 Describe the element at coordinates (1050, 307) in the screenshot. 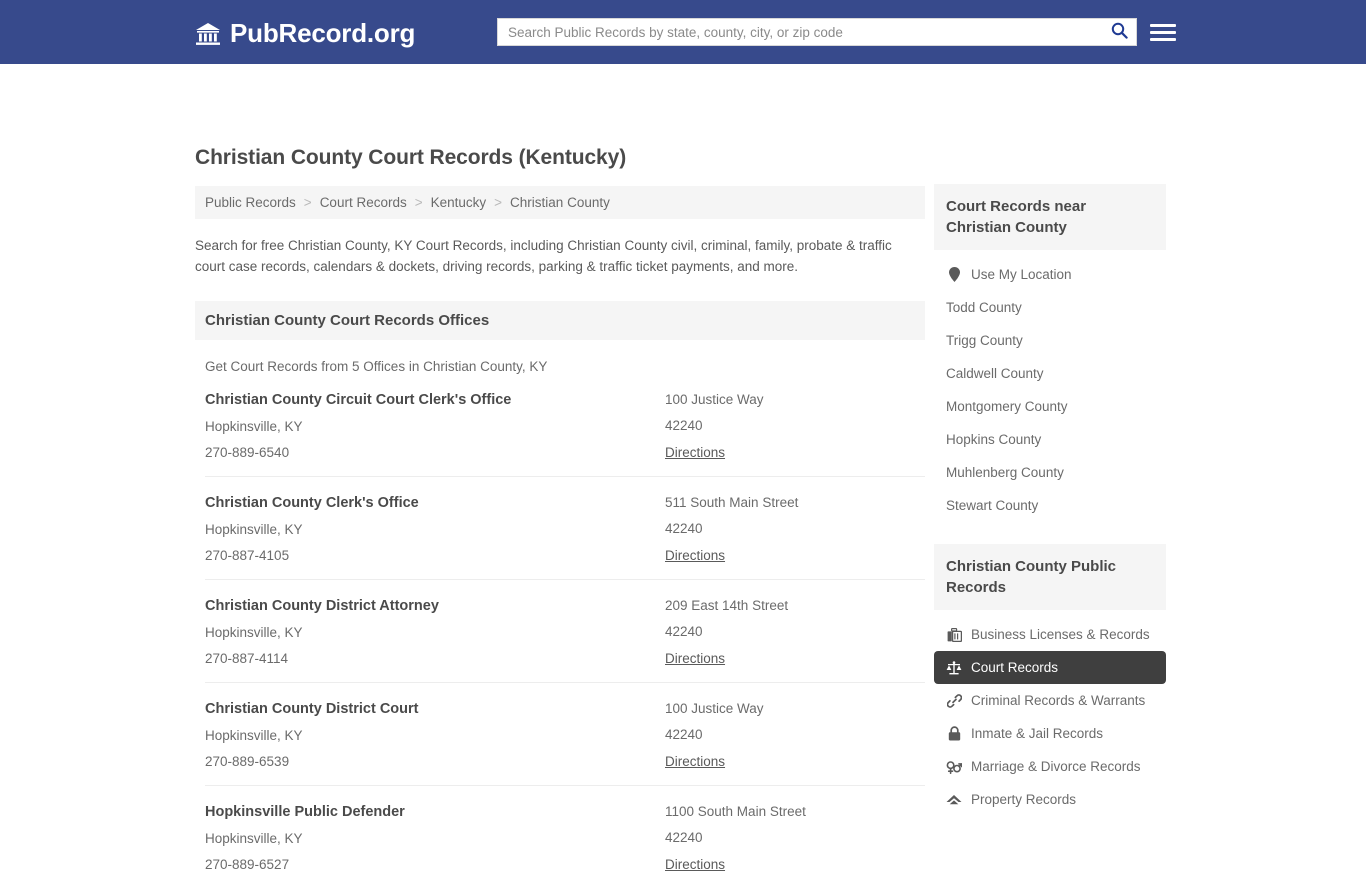

I see `nearby-county-item: Todd County` at that location.